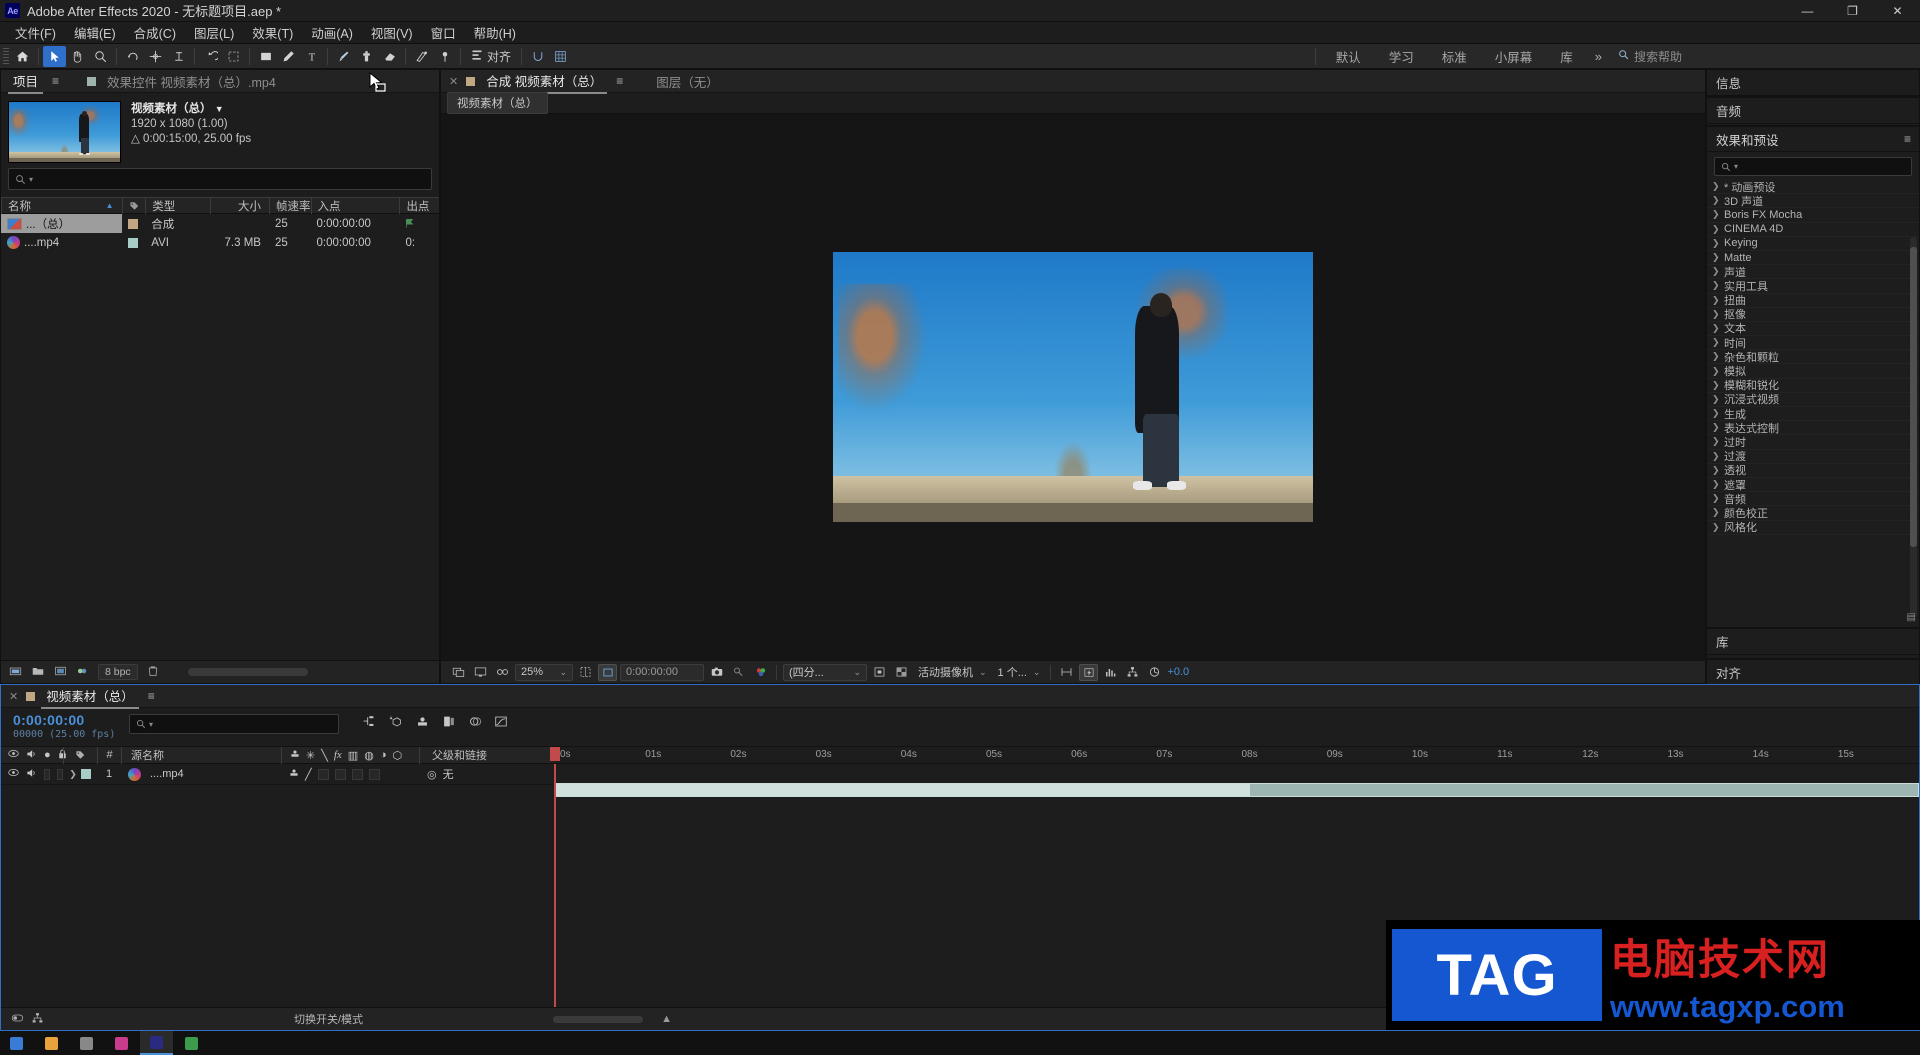  I want to click on timeline-zoom-slider, so click(598, 1019).